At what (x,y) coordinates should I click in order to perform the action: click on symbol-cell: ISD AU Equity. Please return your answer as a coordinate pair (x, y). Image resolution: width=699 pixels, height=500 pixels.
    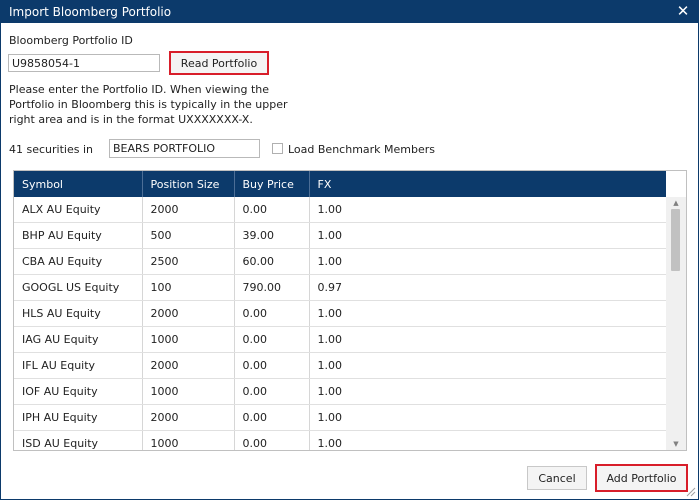
    Looking at the image, I should click on (78, 440).